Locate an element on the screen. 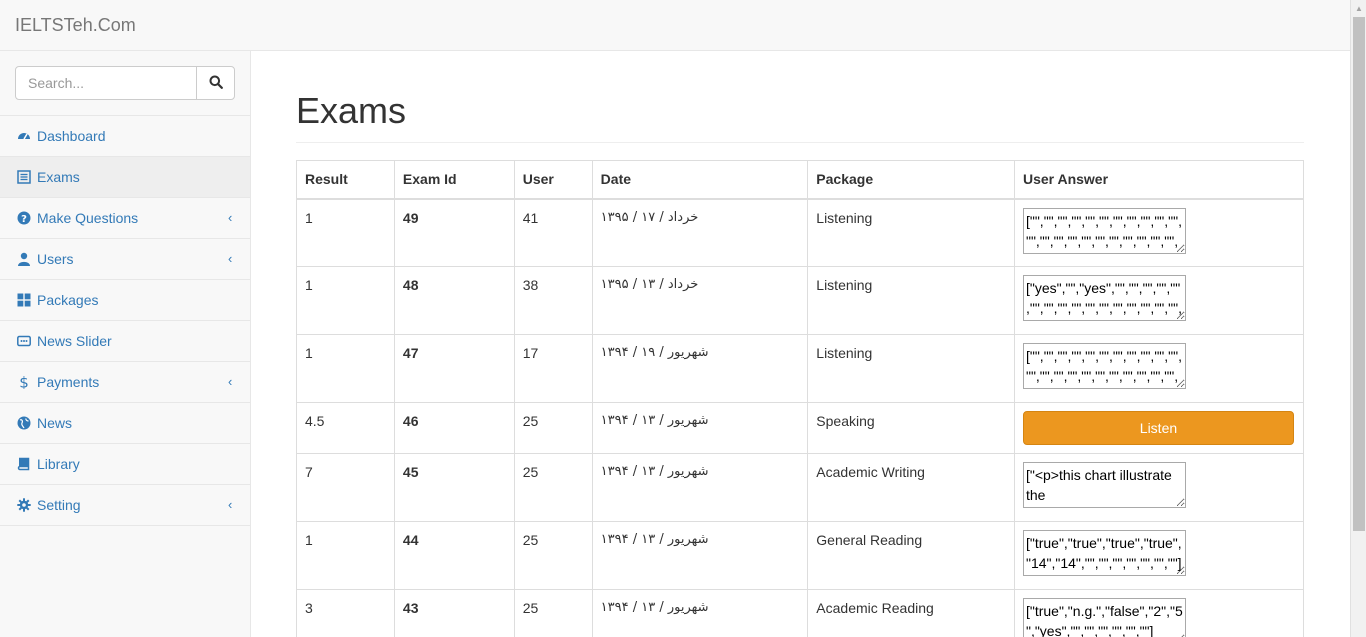  user-answer-textarea: ["<p>this chart illustrate the is located at coordinates (1104, 485).